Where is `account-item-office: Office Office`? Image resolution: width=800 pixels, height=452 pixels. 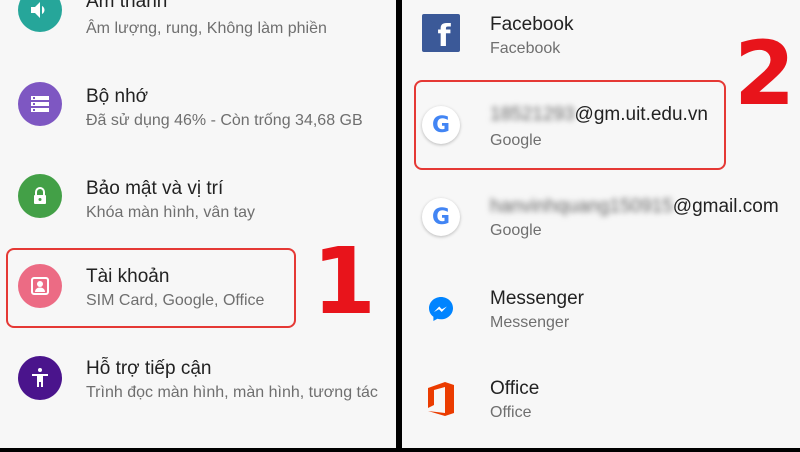
account-item-office: Office Office is located at coordinates (601, 402).